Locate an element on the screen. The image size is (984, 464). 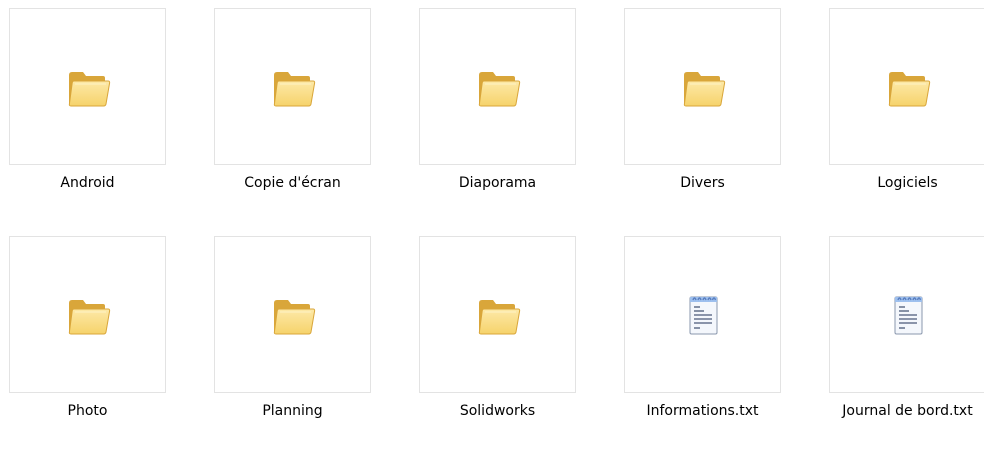
file-name: Diaporama is located at coordinates (497, 183).